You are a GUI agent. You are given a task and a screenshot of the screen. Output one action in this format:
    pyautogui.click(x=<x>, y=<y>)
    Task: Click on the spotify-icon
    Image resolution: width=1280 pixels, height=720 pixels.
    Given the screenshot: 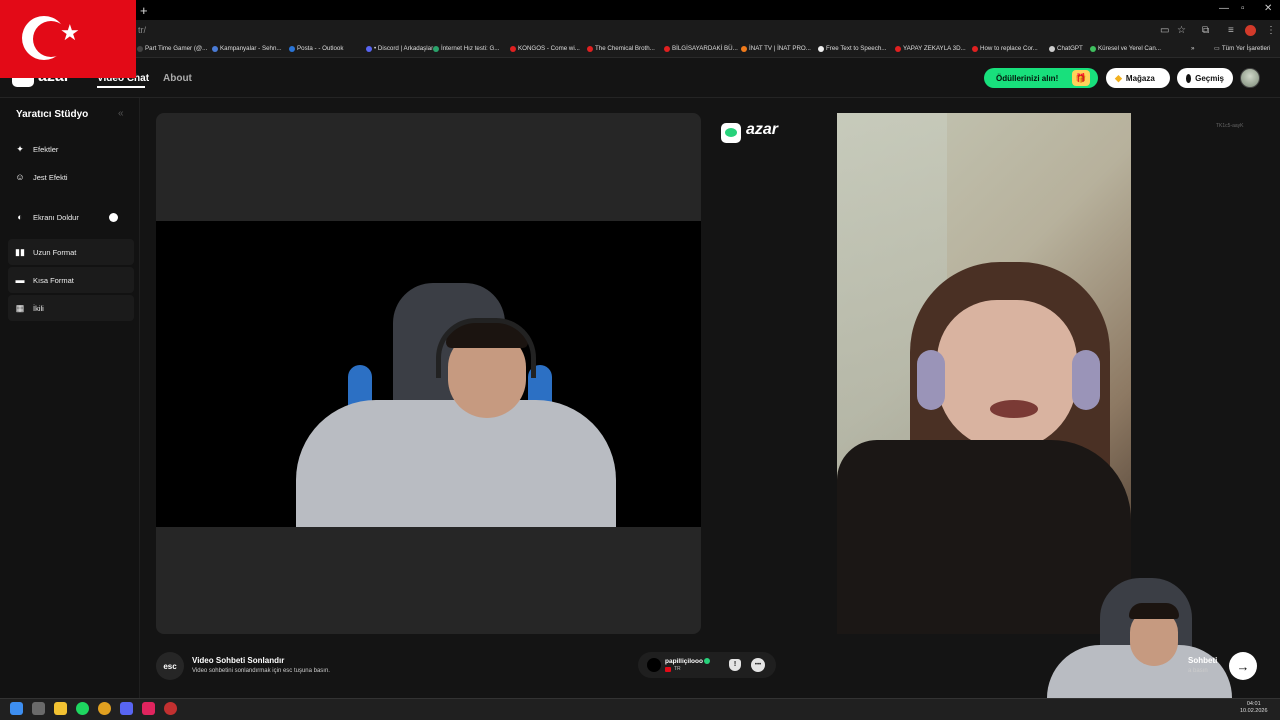 What is the action you would take?
    pyautogui.click(x=82, y=708)
    